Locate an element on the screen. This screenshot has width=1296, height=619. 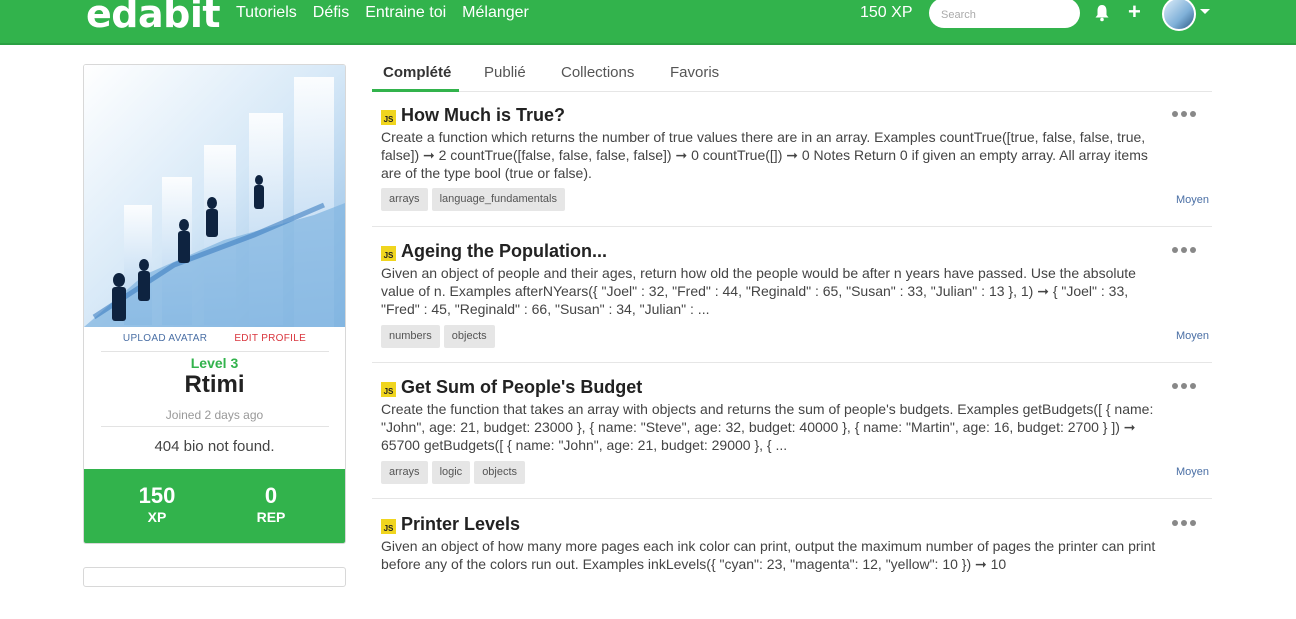
xp-counter: 150 XP is located at coordinates (886, 12).